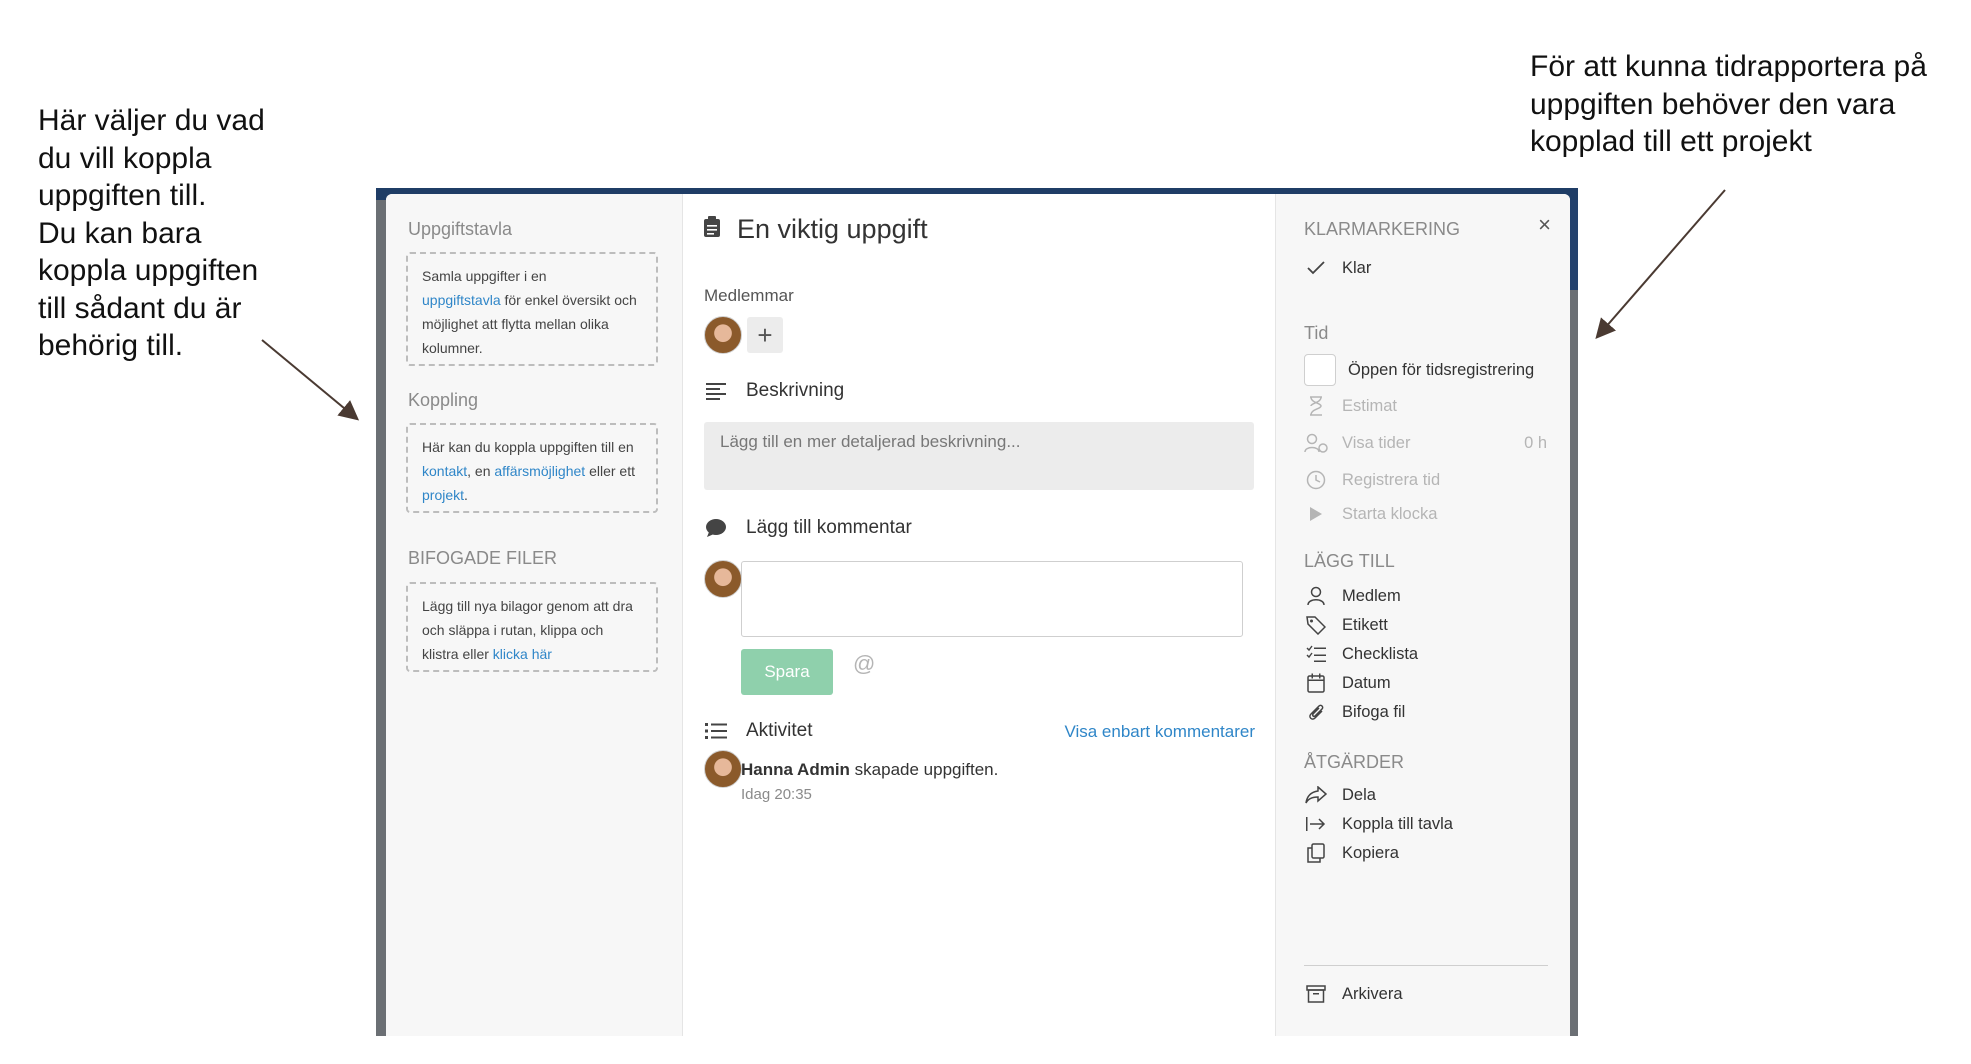 This screenshot has width=1971, height=1064. What do you see at coordinates (716, 731) in the screenshot?
I see `list-icon` at bounding box center [716, 731].